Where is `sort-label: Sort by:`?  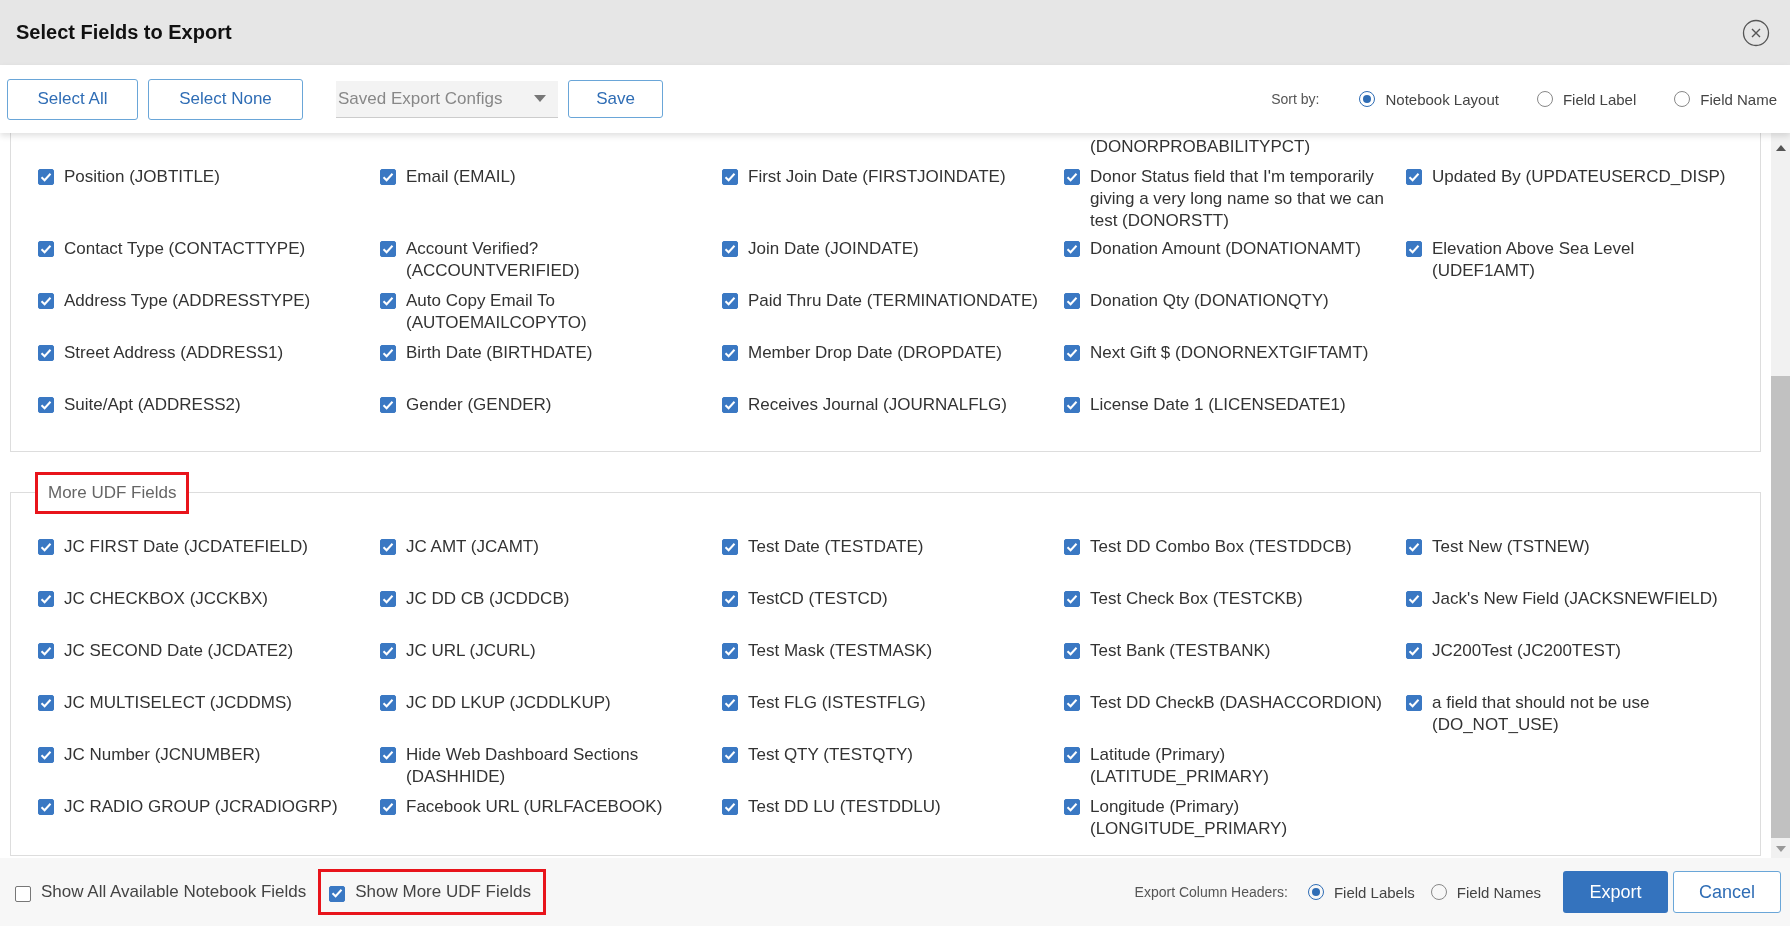 sort-label: Sort by: is located at coordinates (1295, 99).